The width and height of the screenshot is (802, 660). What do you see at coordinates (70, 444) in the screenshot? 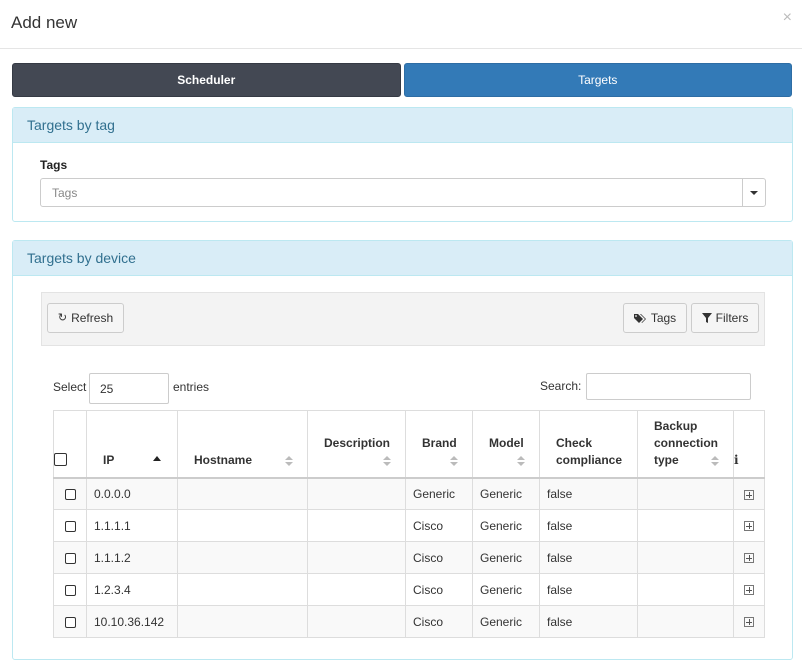
I see `select-all-header` at bounding box center [70, 444].